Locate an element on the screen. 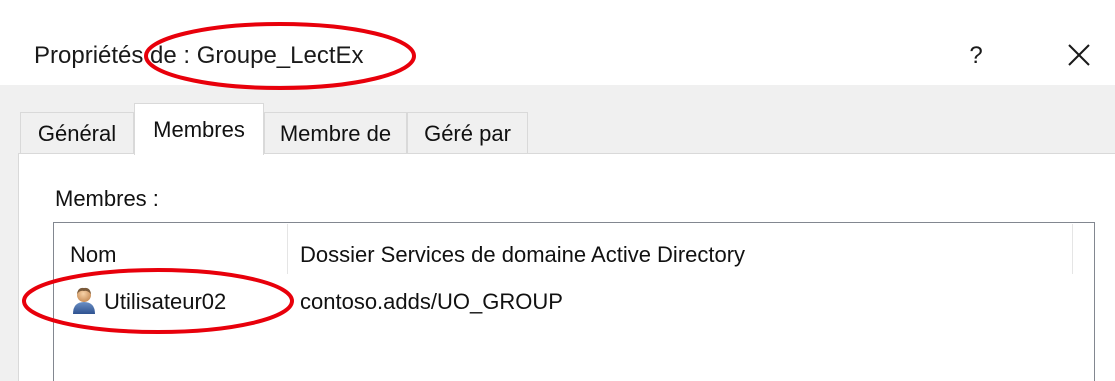 The width and height of the screenshot is (1115, 381). close-button is located at coordinates (1076, 56).